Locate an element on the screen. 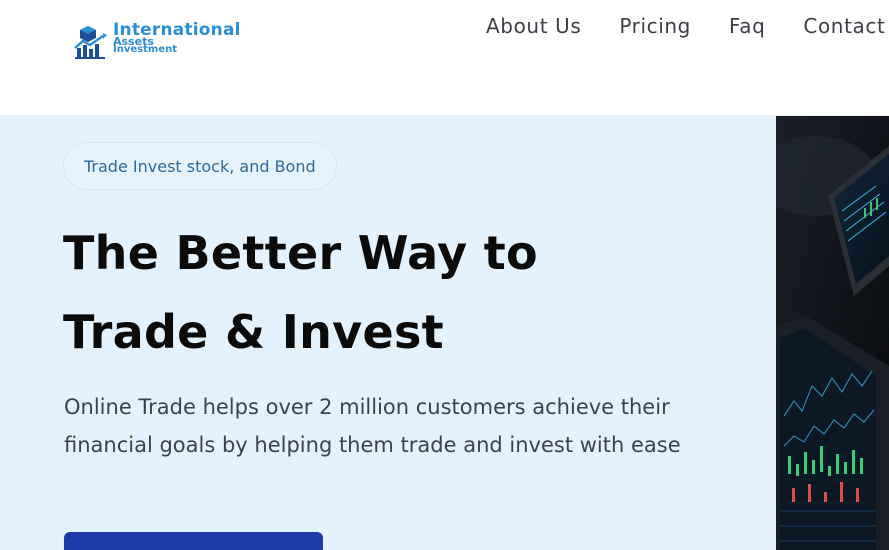  trading-laptop-photo is located at coordinates (832, 333).